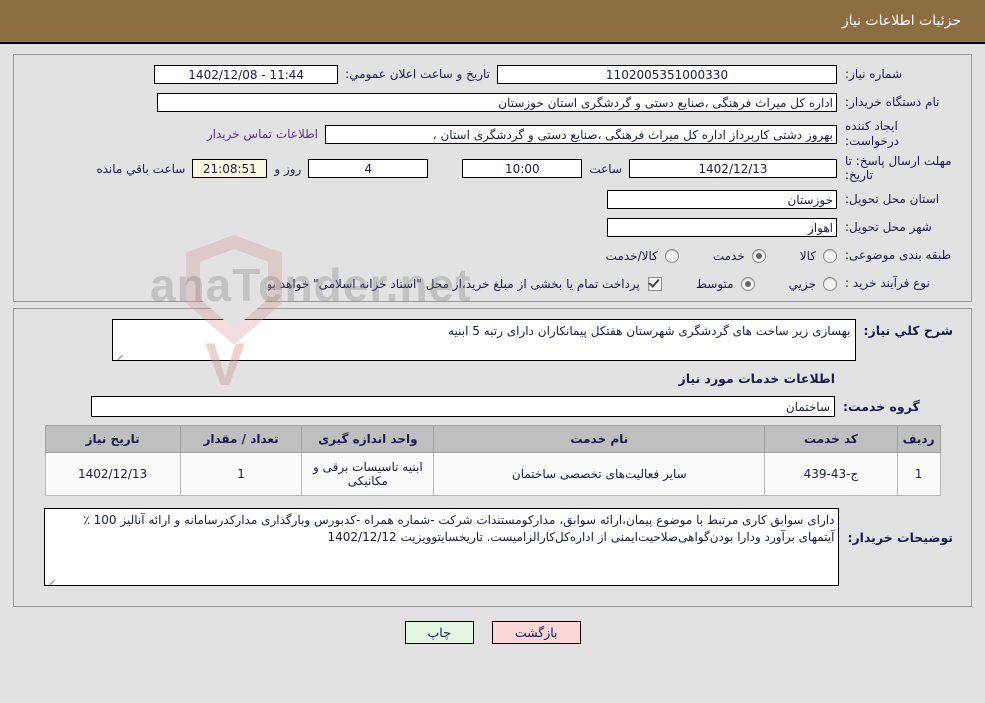 This screenshot has width=985, height=703. What do you see at coordinates (898, 168) in the screenshot?
I see `deadline-label: مهلت ارسال پاسخ: تا تاریخ:` at bounding box center [898, 168].